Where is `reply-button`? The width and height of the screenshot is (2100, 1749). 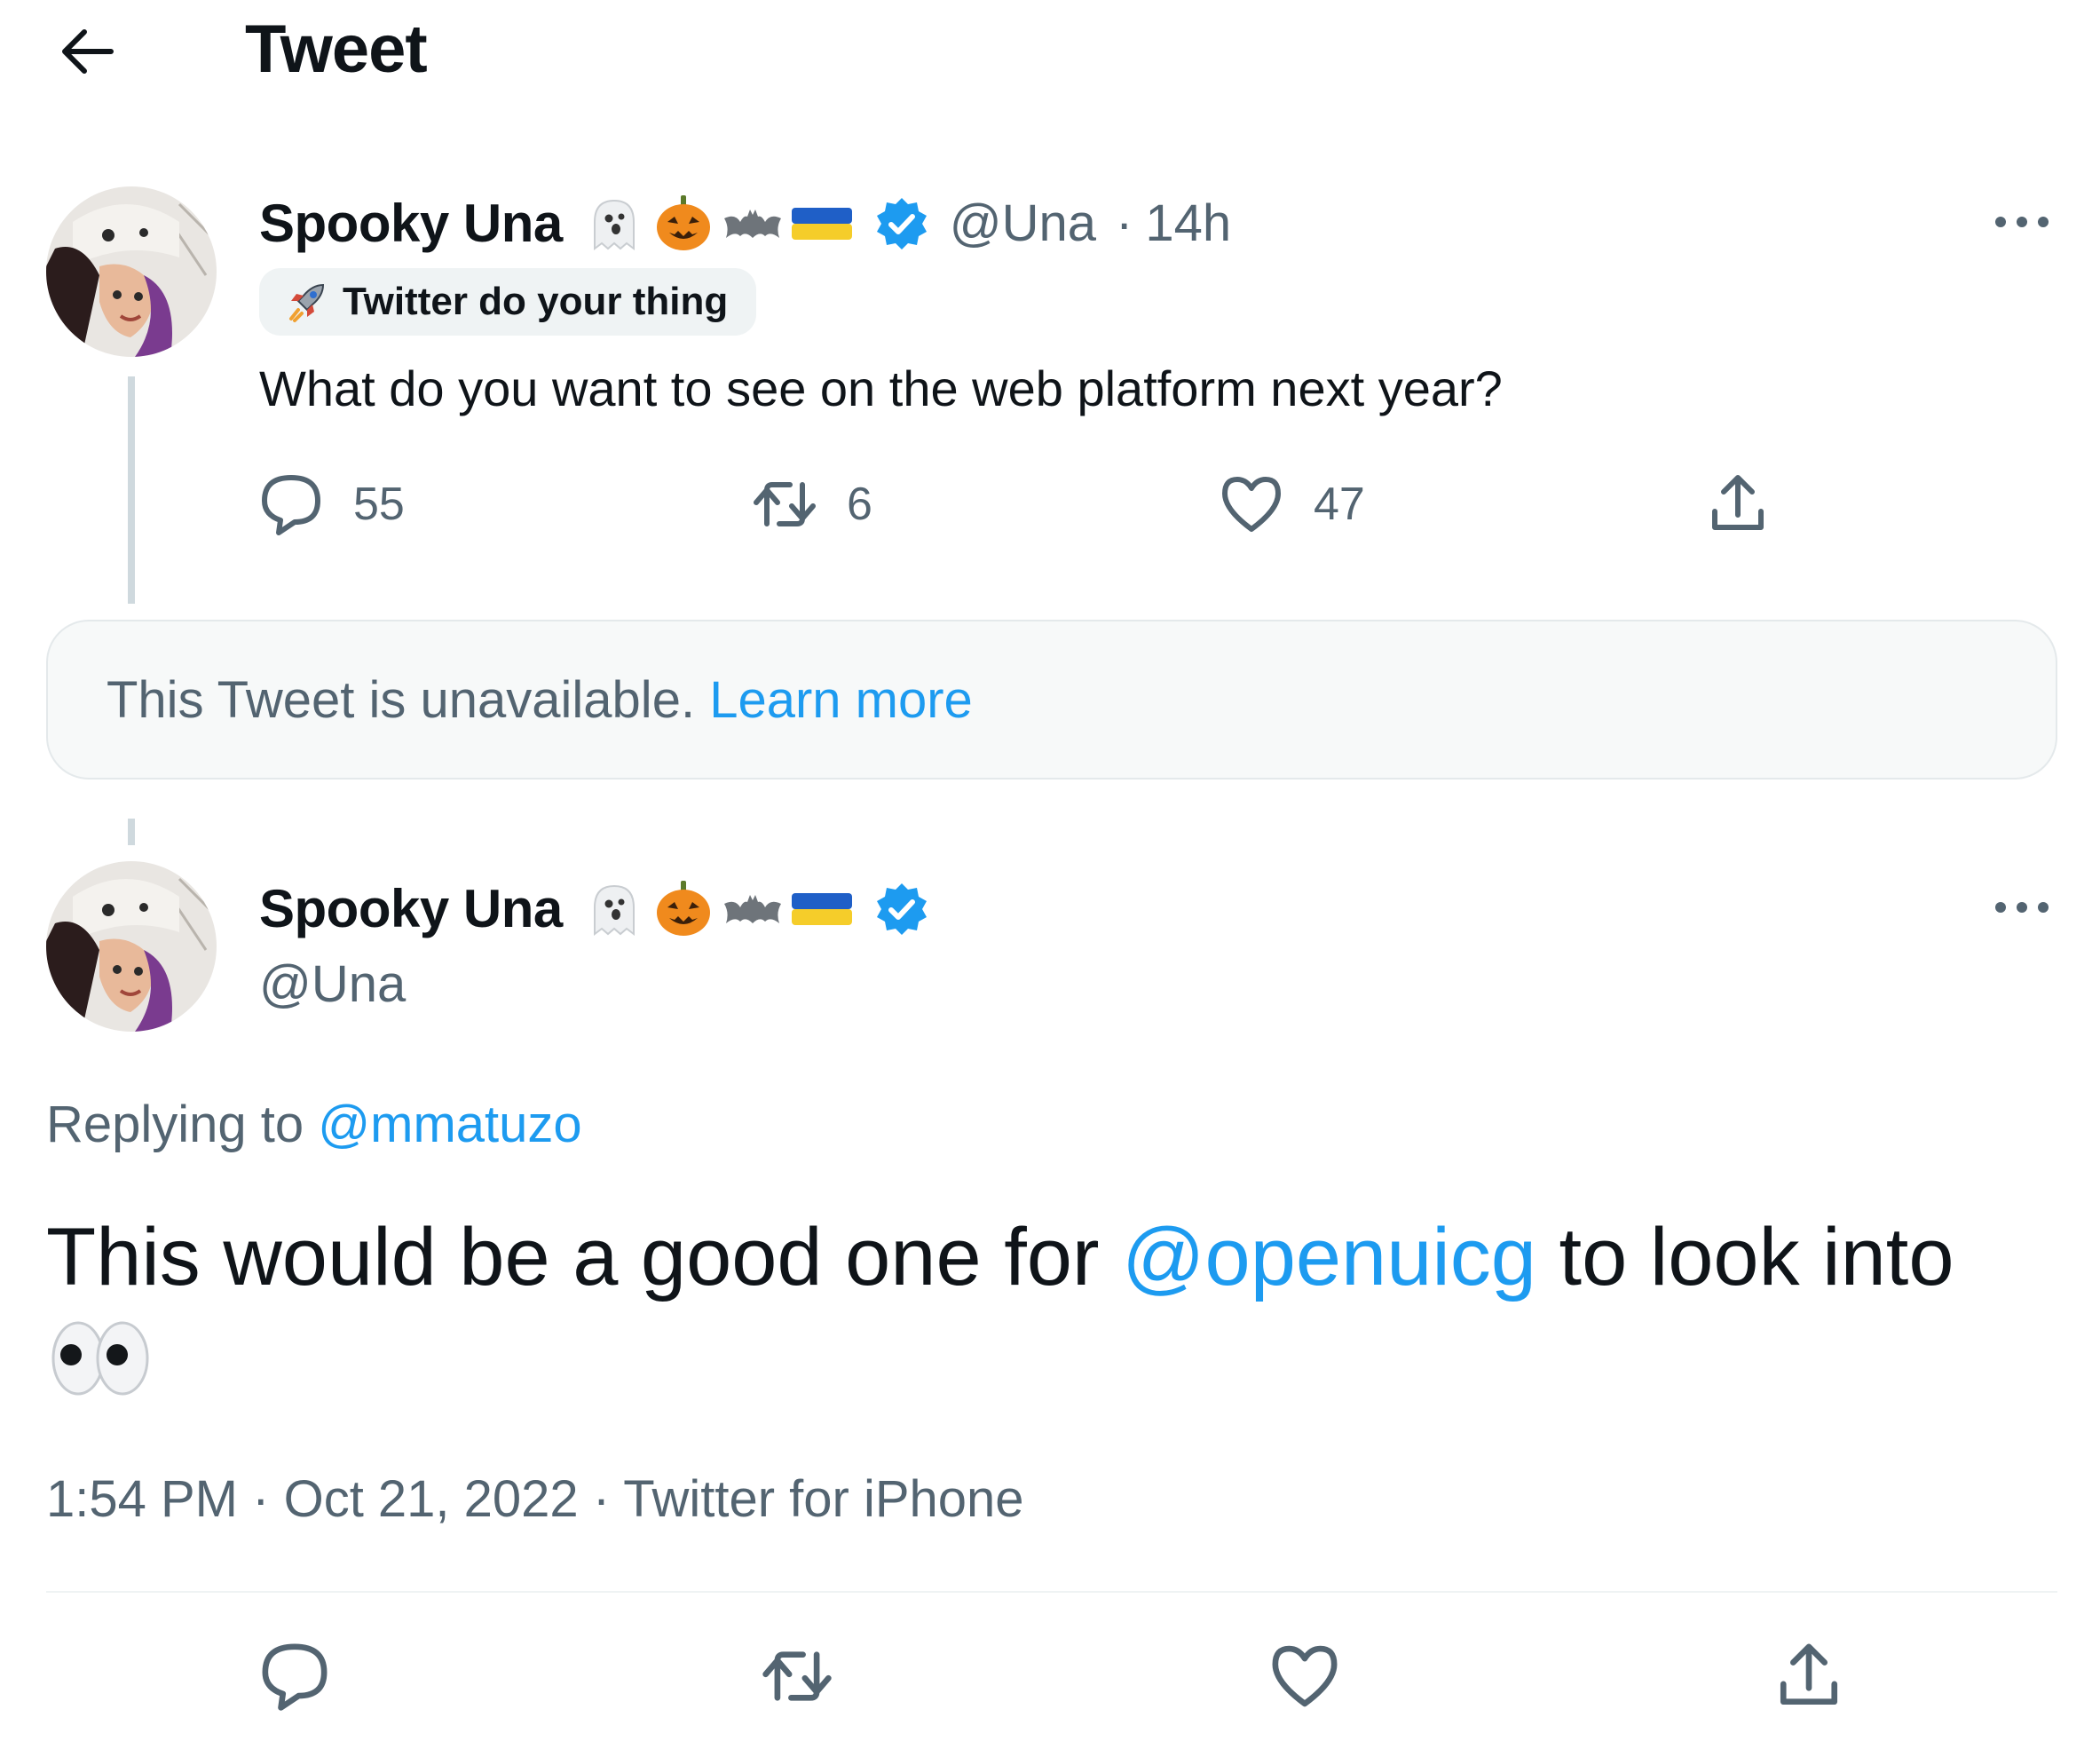
reply-button is located at coordinates (294, 1676).